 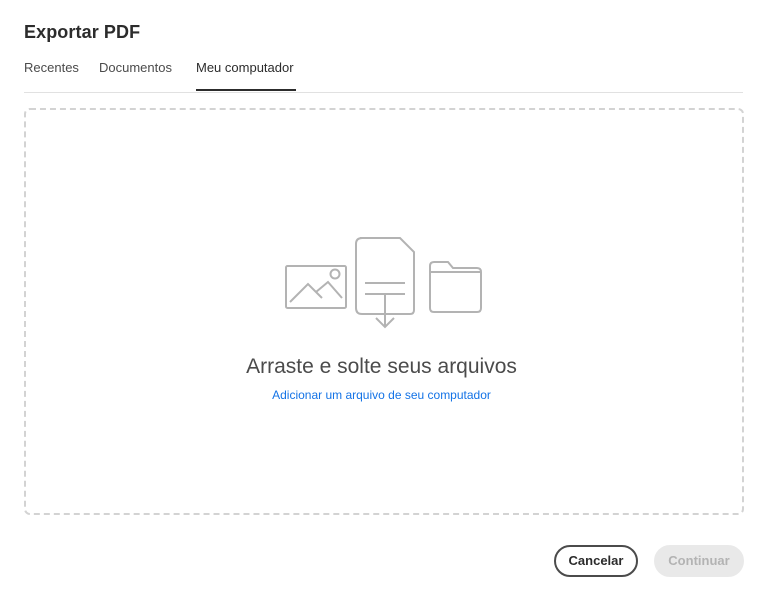 I want to click on tab-bar: Recentes Documentos Meu computador, so click(x=383, y=75).